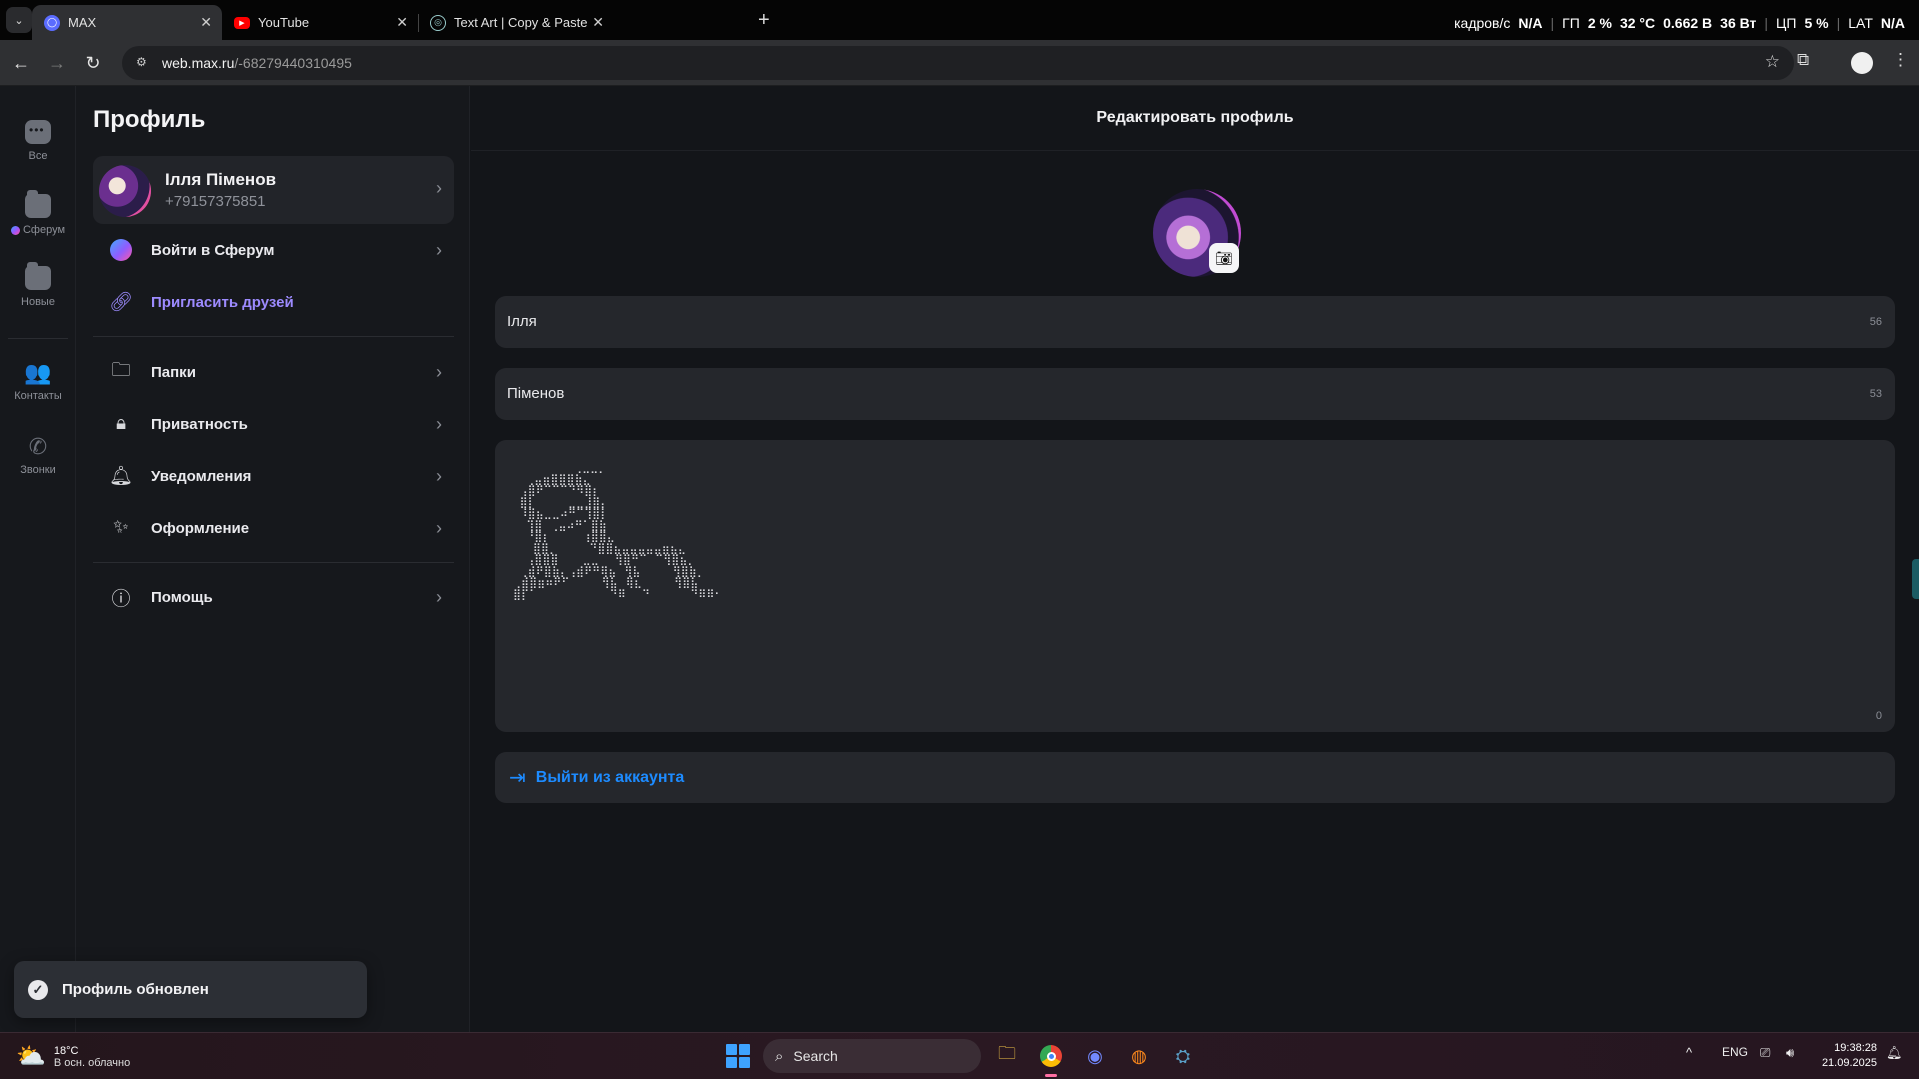 The height and width of the screenshot is (1079, 1919). Describe the element at coordinates (273, 597) in the screenshot. I see `menu-item-help: ⓘ Помощь ›` at that location.